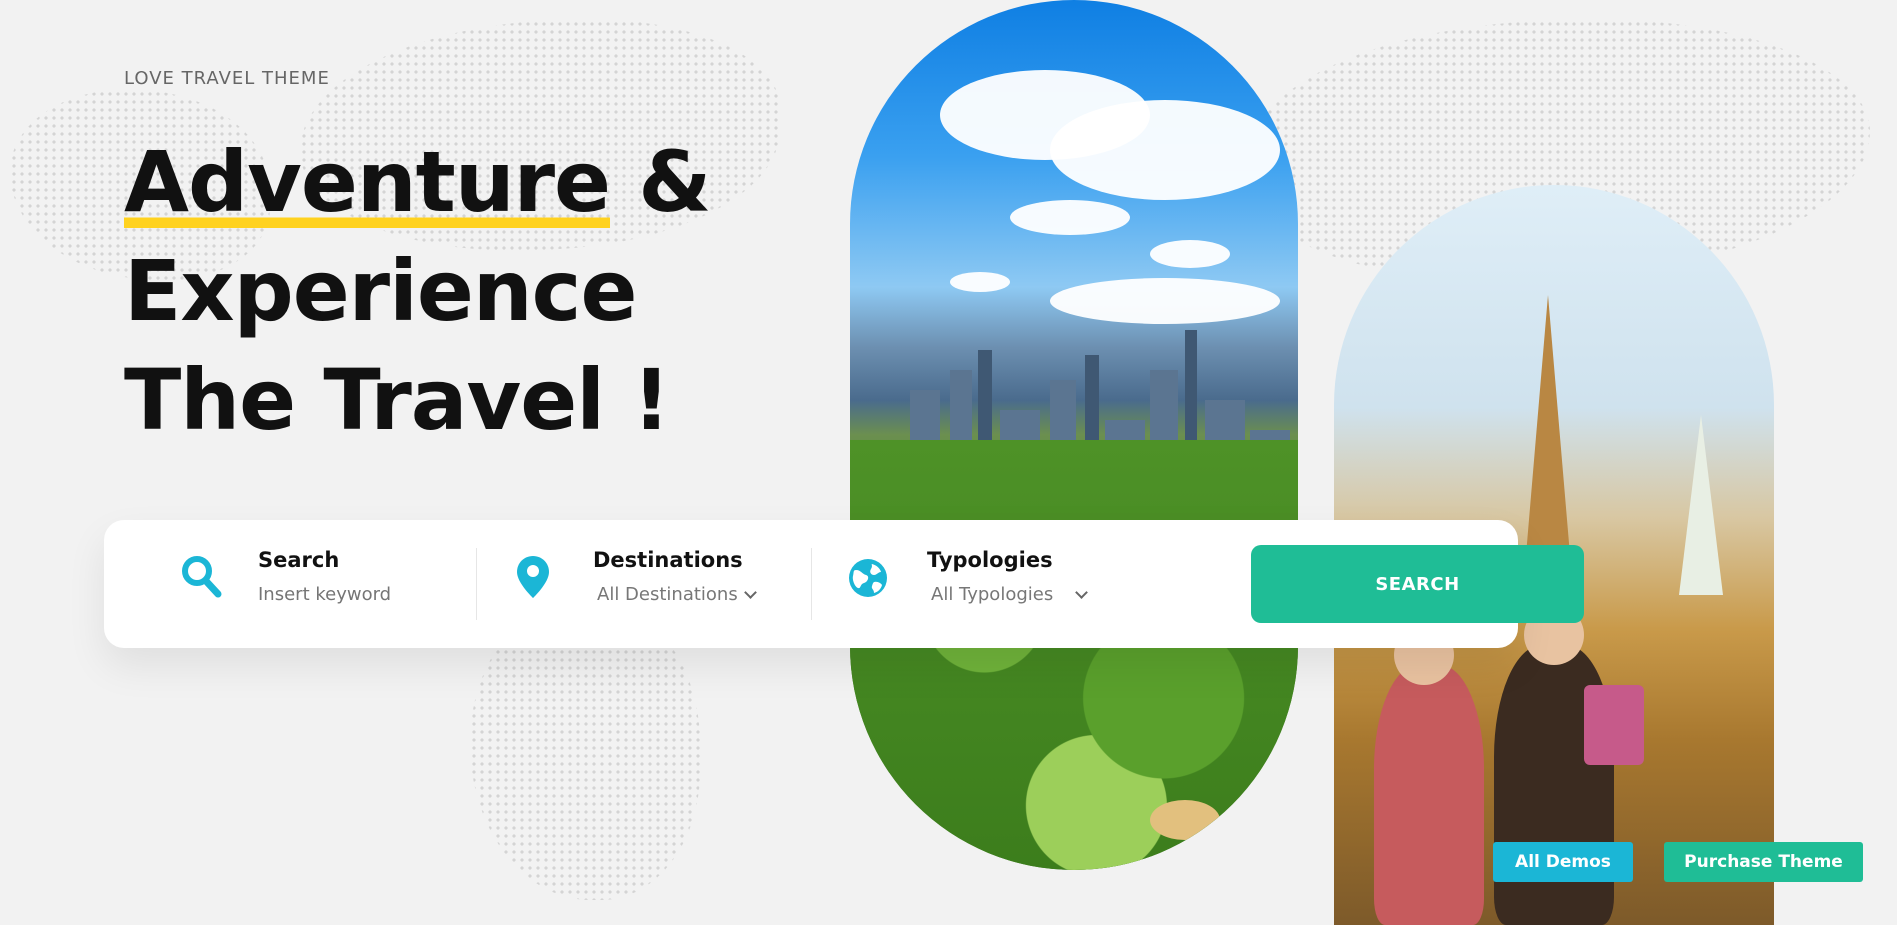 The width and height of the screenshot is (1897, 925). I want to click on hero-headline: Adventure & Experience The Travel !, so click(418, 291).